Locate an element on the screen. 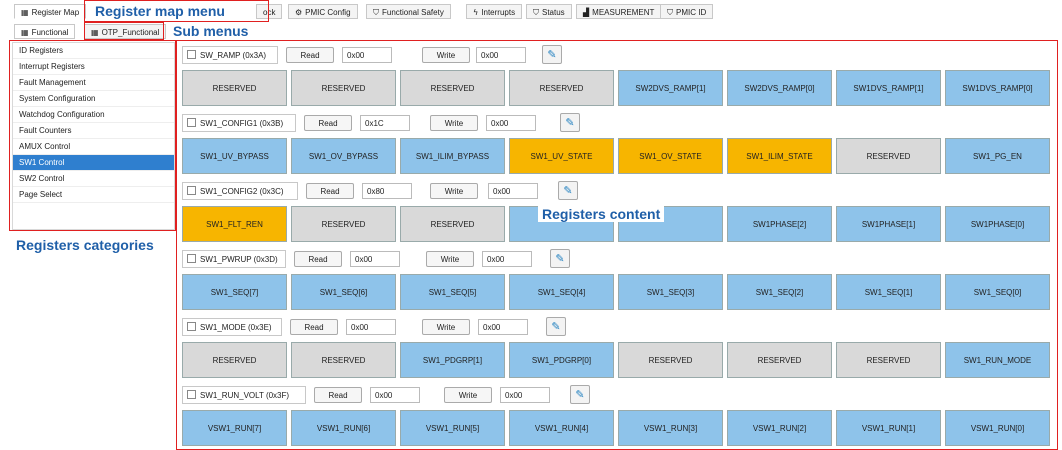 The height and width of the screenshot is (450, 1062). register-bit: SW2DVS_RAMP[0] is located at coordinates (779, 88).